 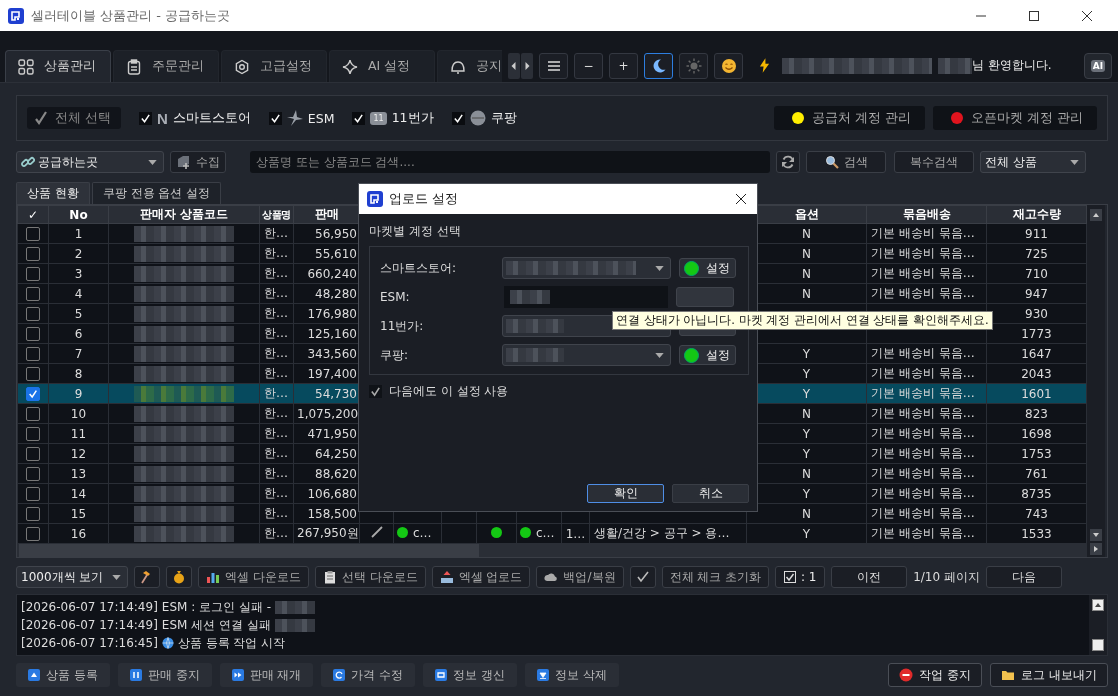 What do you see at coordinates (1036, 493) in the screenshot?
I see `table-cell: 8735` at bounding box center [1036, 493].